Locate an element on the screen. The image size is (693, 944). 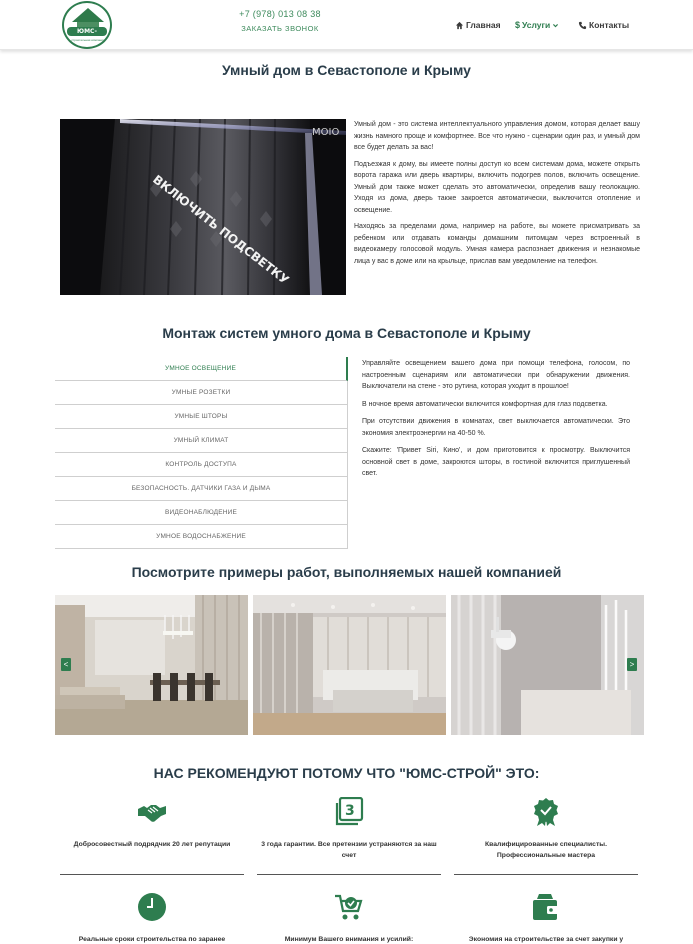
bedroom-photo is located at coordinates (349, 665).